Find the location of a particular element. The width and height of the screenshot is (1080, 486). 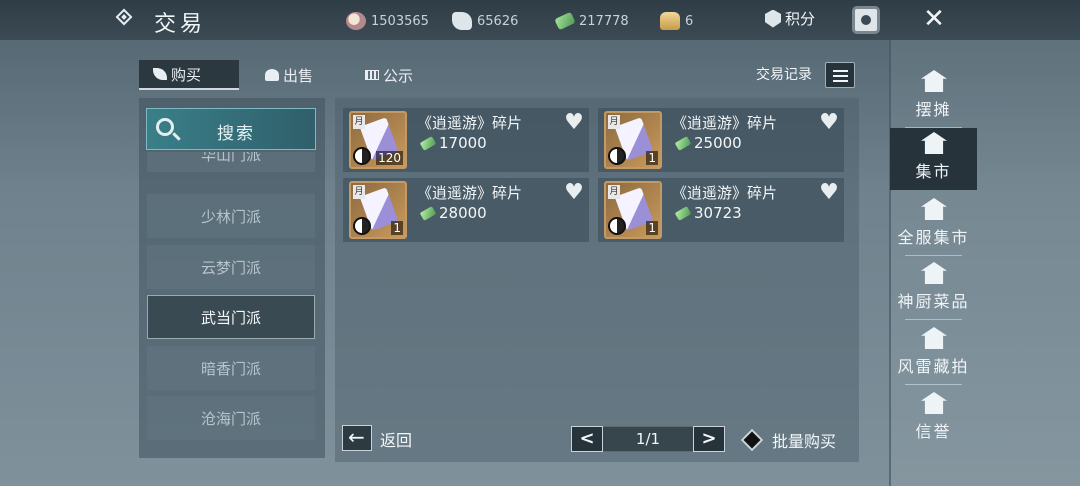

points-button: 积分 is located at coordinates (790, 18).